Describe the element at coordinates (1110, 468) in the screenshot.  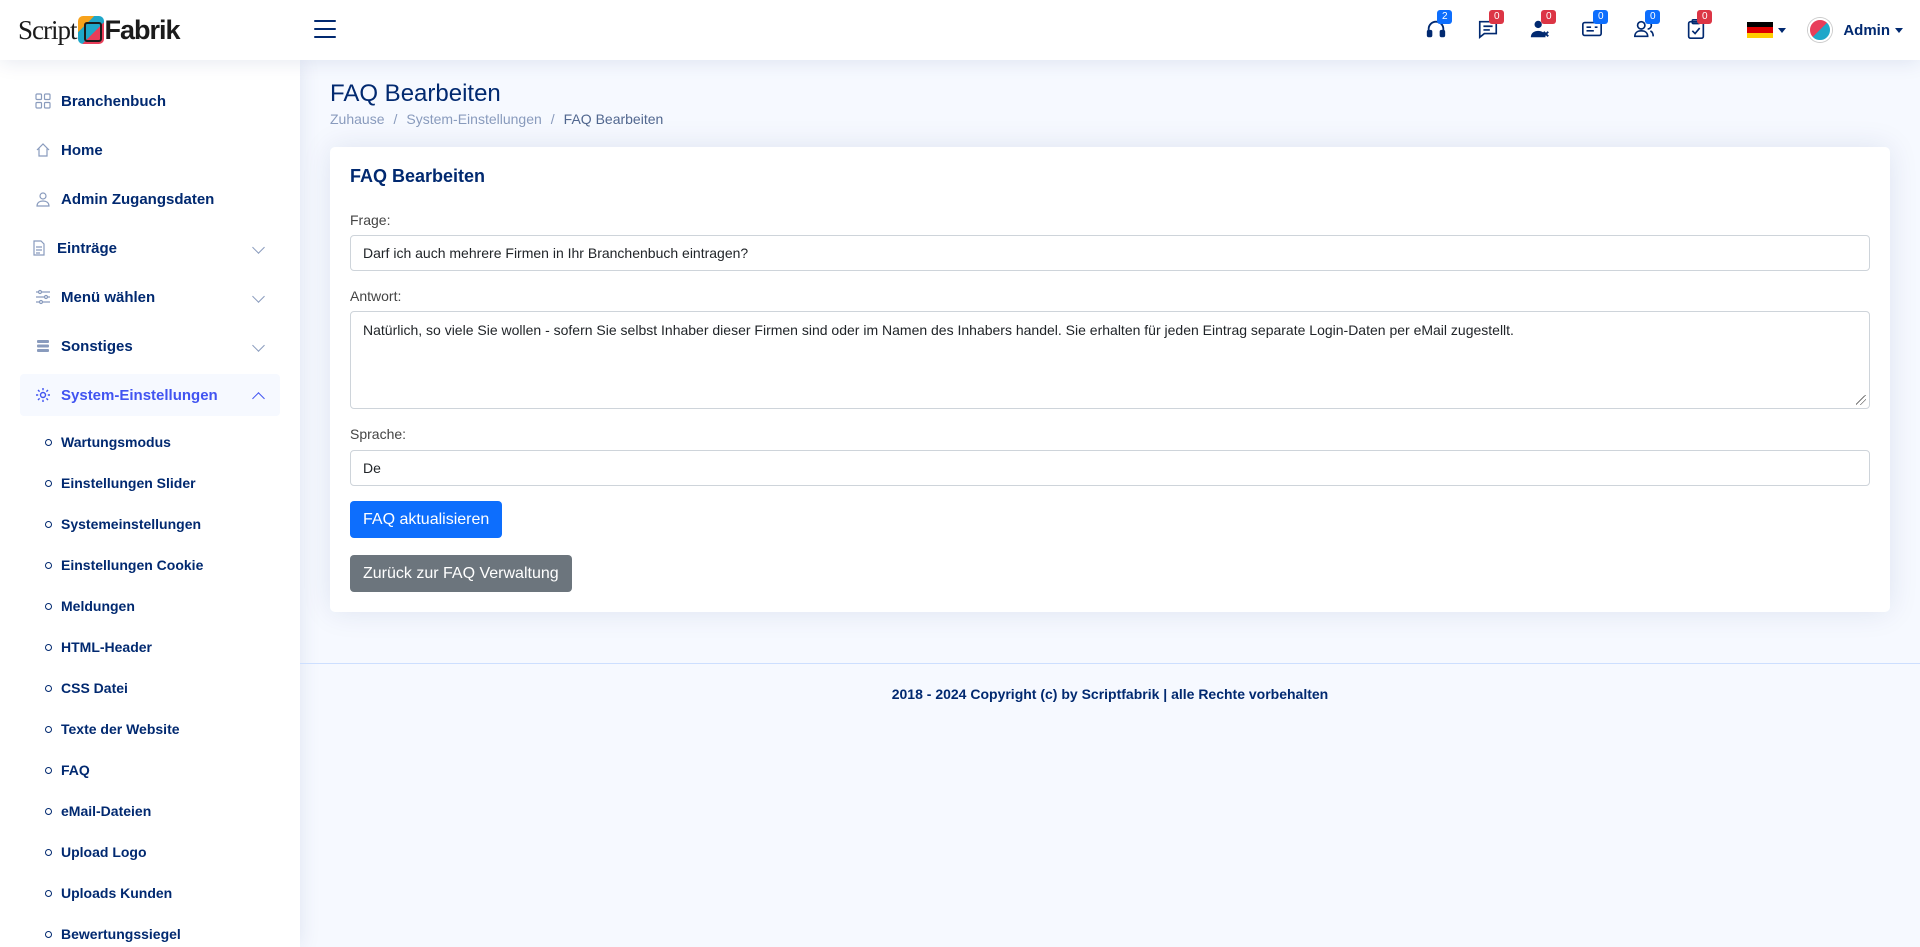
I see `language-input: De` at that location.